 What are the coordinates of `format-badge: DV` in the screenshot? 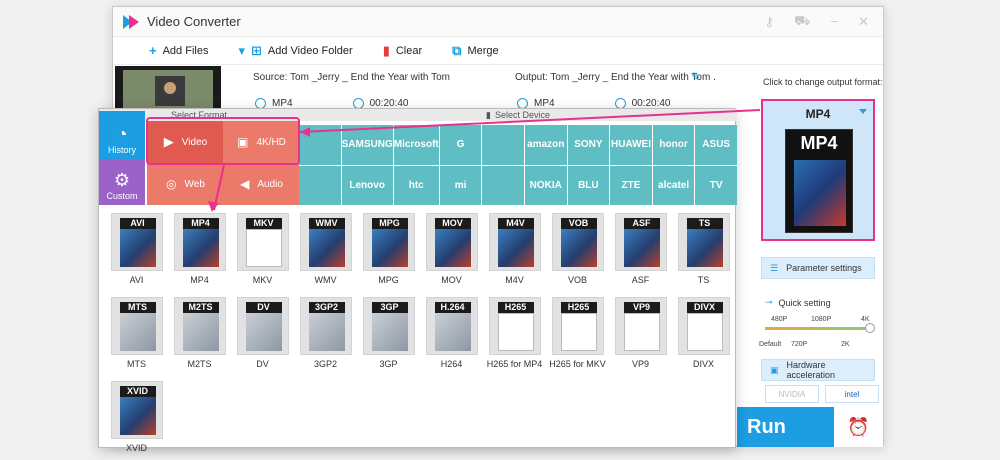 It's located at (263, 307).